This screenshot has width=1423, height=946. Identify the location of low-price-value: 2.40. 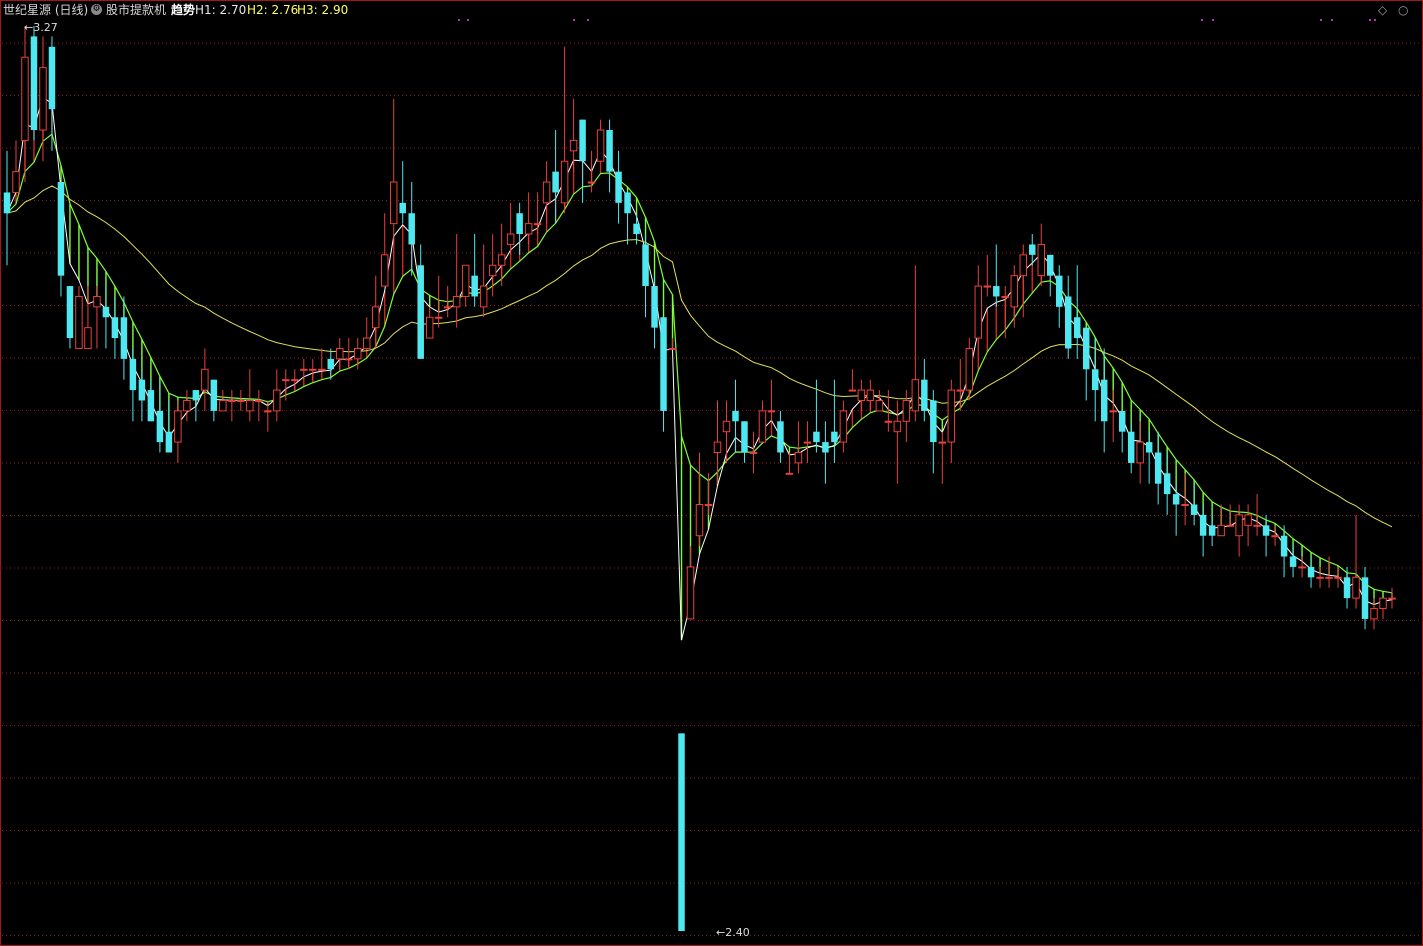
(737, 932).